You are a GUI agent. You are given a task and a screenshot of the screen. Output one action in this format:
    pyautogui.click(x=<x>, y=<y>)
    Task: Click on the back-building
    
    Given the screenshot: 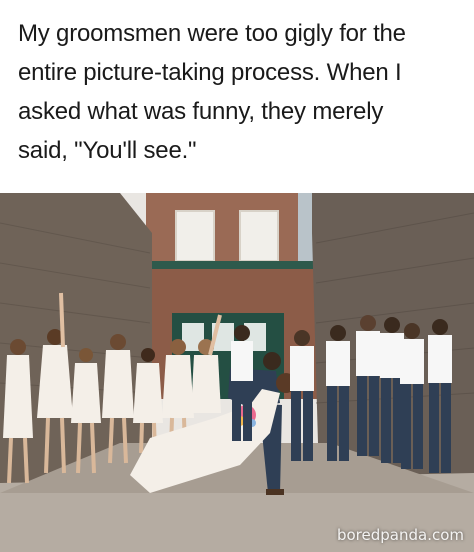 What is the action you would take?
    pyautogui.click(x=230, y=228)
    